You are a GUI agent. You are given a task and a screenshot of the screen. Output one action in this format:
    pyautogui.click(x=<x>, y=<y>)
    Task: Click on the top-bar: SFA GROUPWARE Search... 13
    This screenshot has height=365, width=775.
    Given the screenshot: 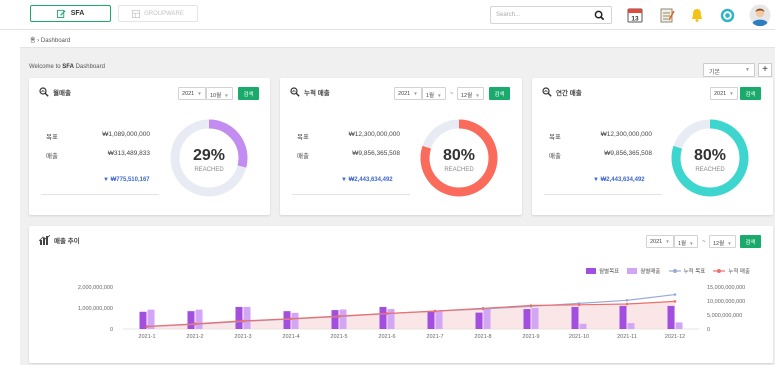 What is the action you would take?
    pyautogui.click(x=387, y=15)
    